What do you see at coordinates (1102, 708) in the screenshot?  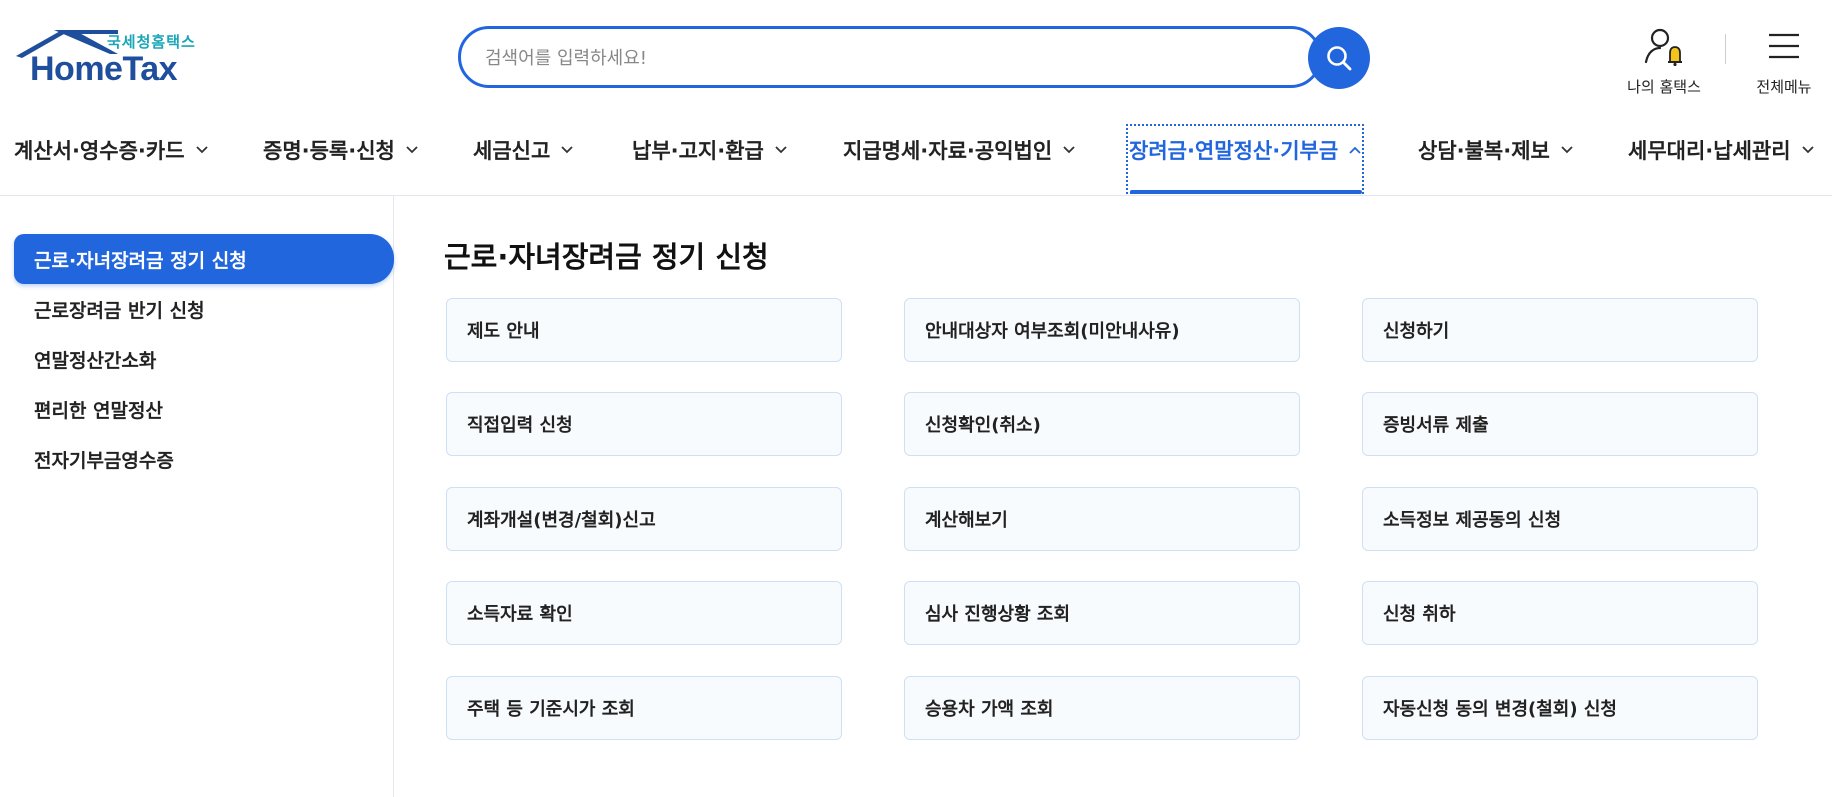 I see `card-car-value: 승용차 가액 조회` at bounding box center [1102, 708].